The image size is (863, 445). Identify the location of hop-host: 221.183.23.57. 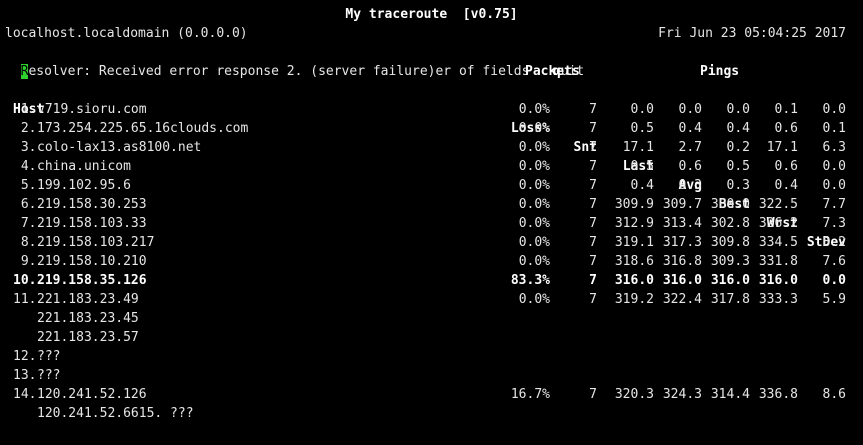
(88, 337).